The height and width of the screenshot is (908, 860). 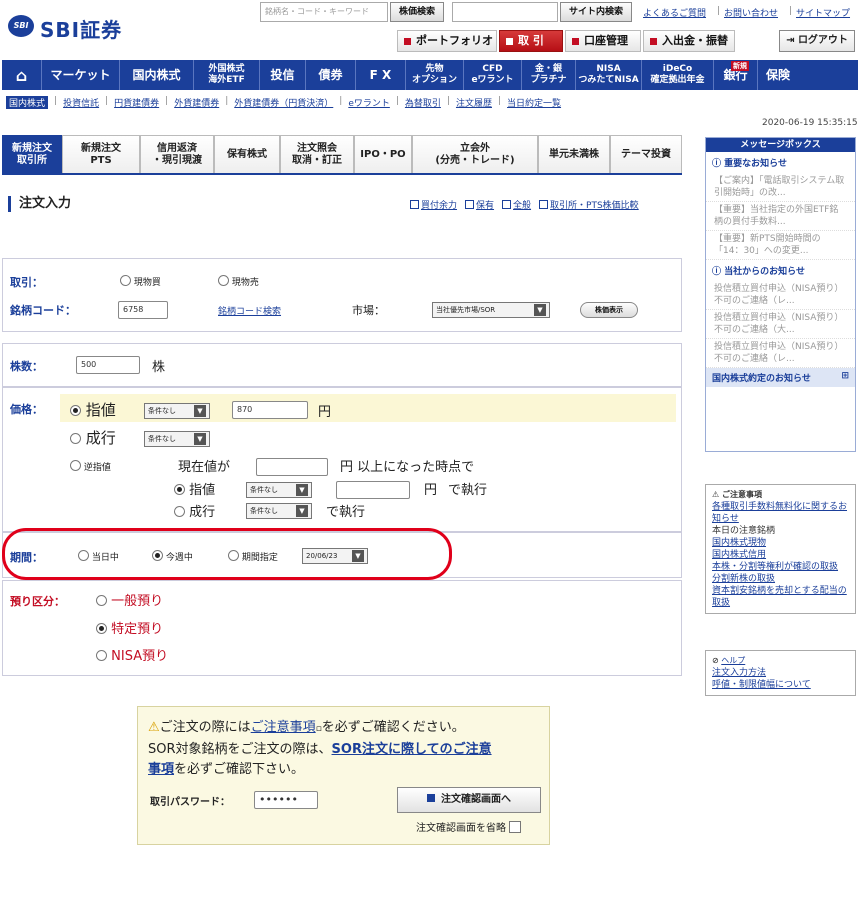 I want to click on tab-odd-lot: 単元未満株, so click(x=574, y=154).